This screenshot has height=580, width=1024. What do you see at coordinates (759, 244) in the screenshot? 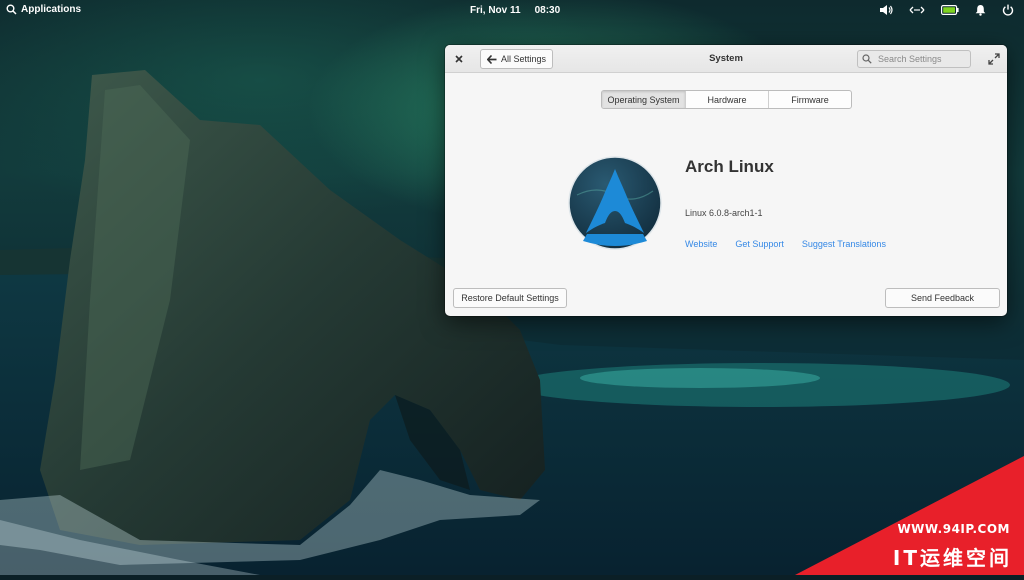
I see `get-support-link: Get Support` at bounding box center [759, 244].